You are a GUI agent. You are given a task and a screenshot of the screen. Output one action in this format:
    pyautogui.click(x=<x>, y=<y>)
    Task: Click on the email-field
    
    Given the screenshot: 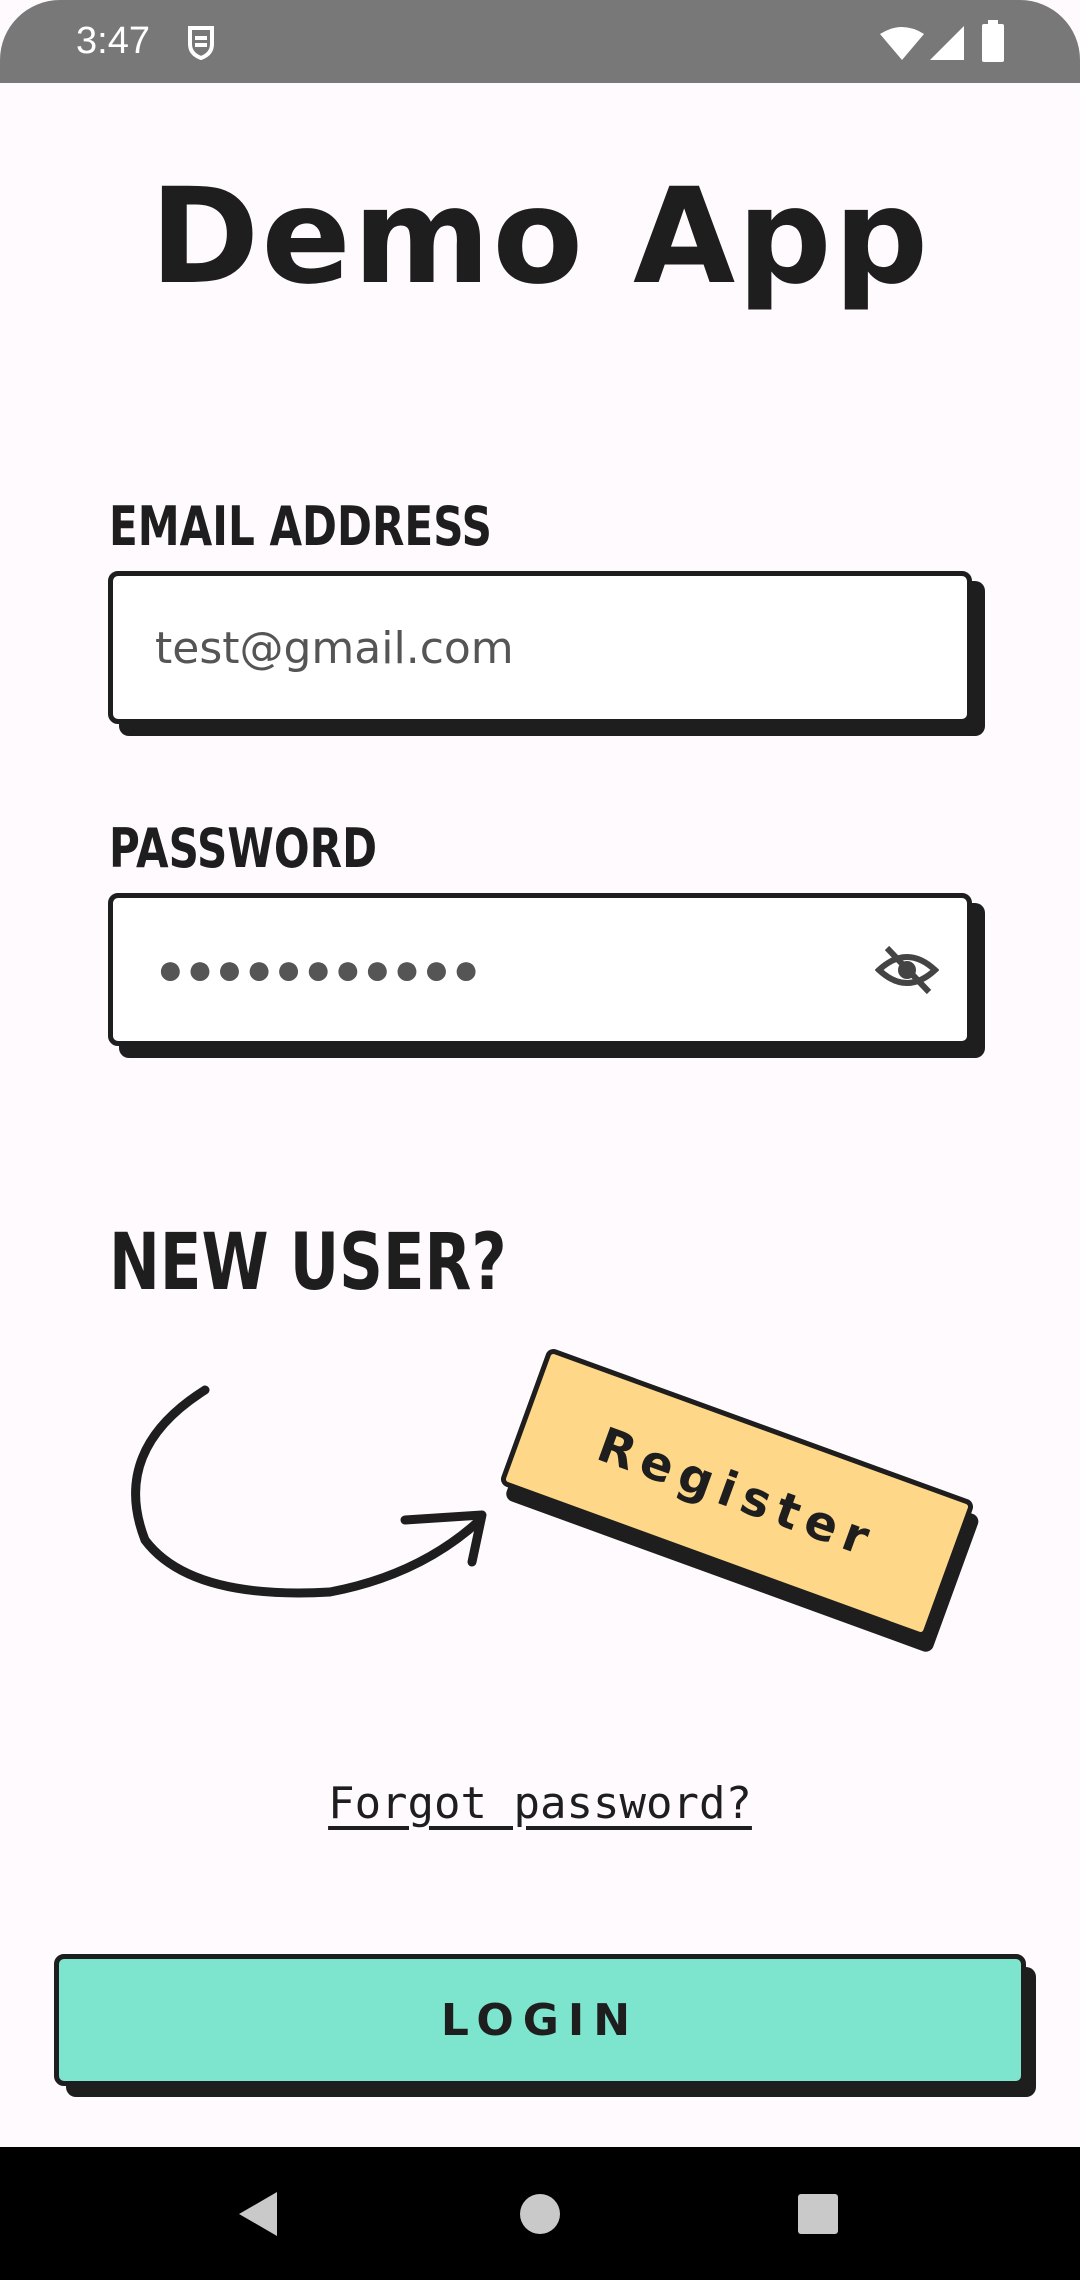 What is the action you would take?
    pyautogui.click(x=540, y=647)
    